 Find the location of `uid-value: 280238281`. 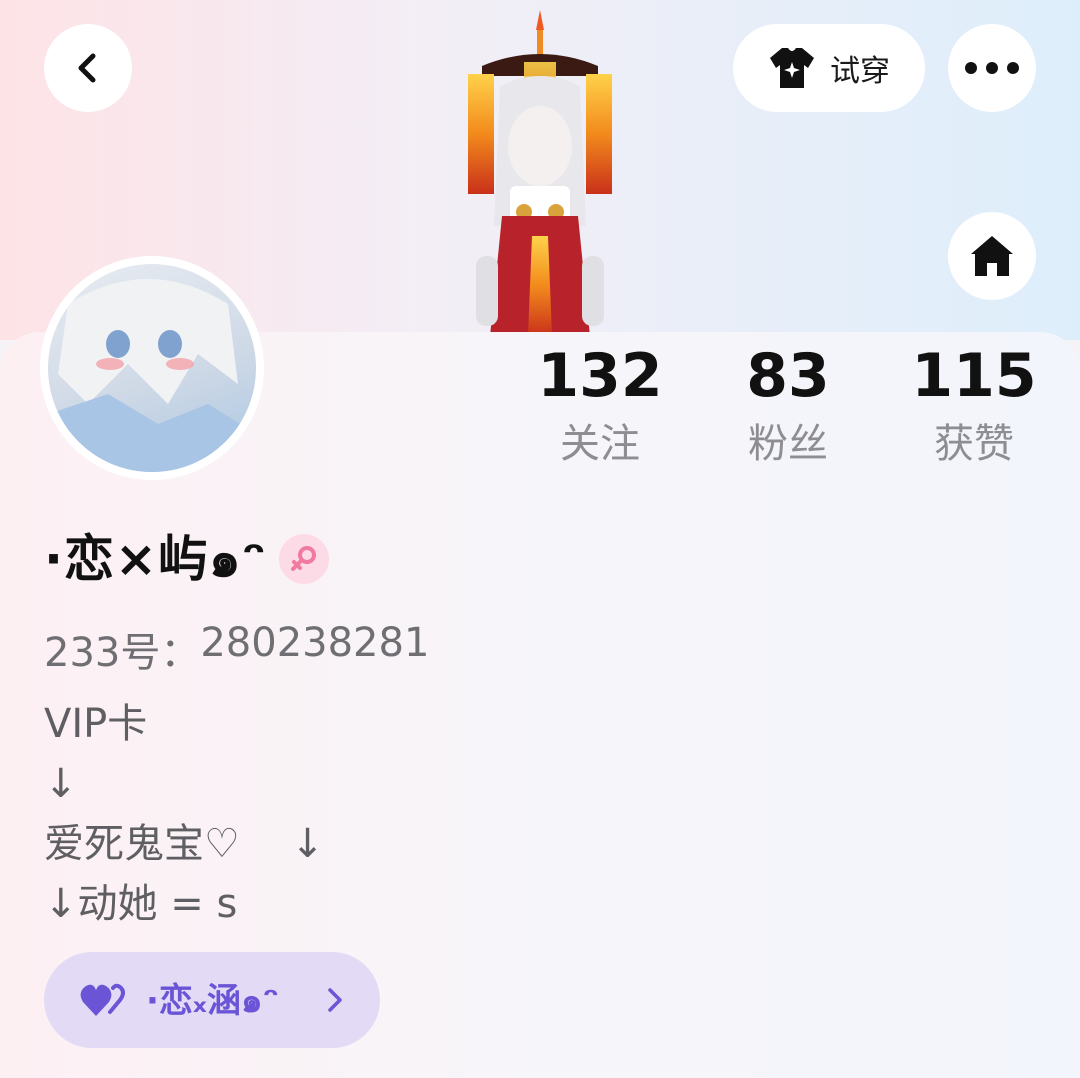

uid-value: 280238281 is located at coordinates (315, 643).